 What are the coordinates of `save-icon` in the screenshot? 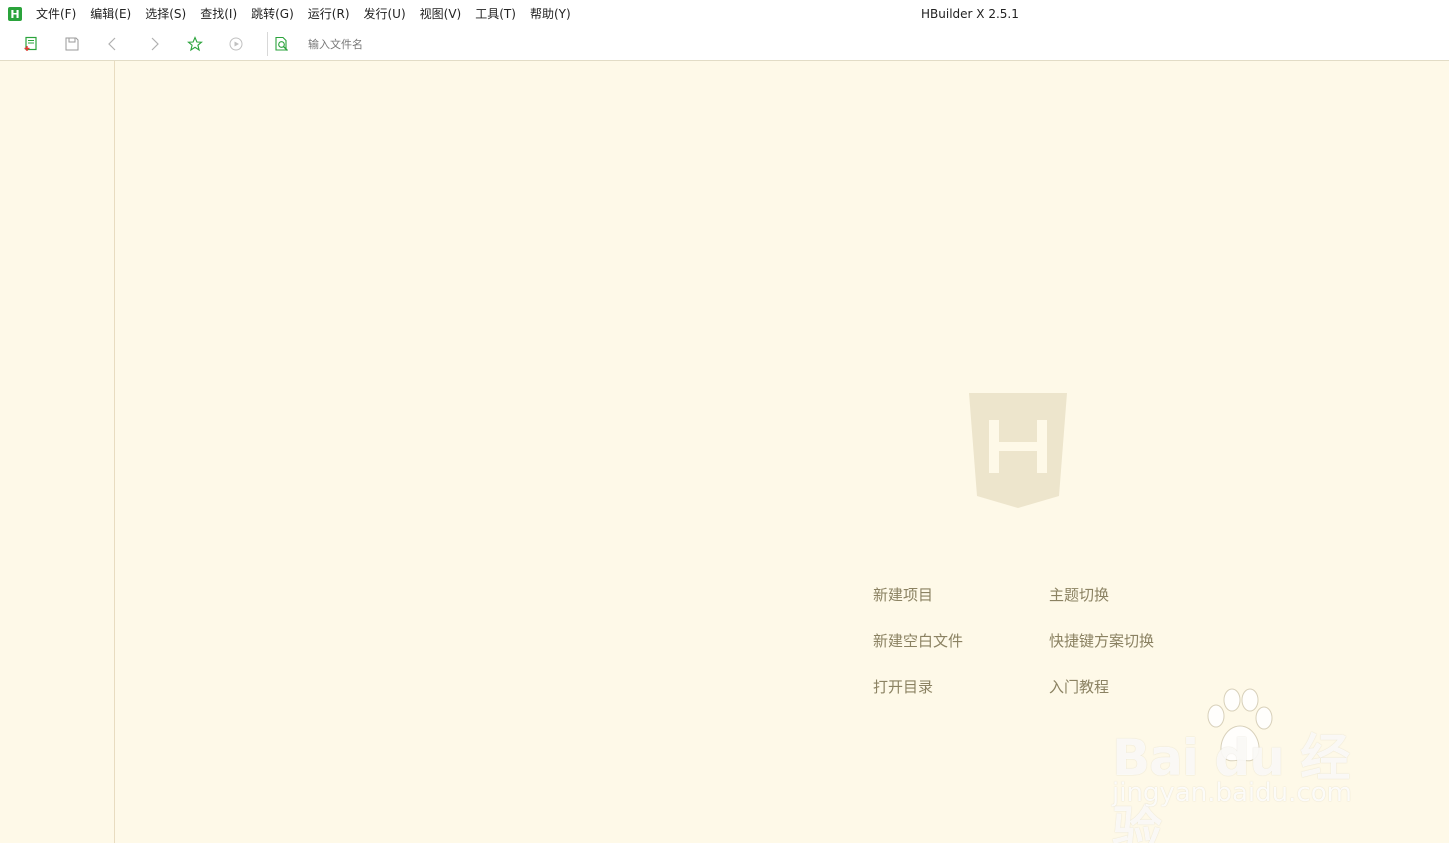 It's located at (72, 44).